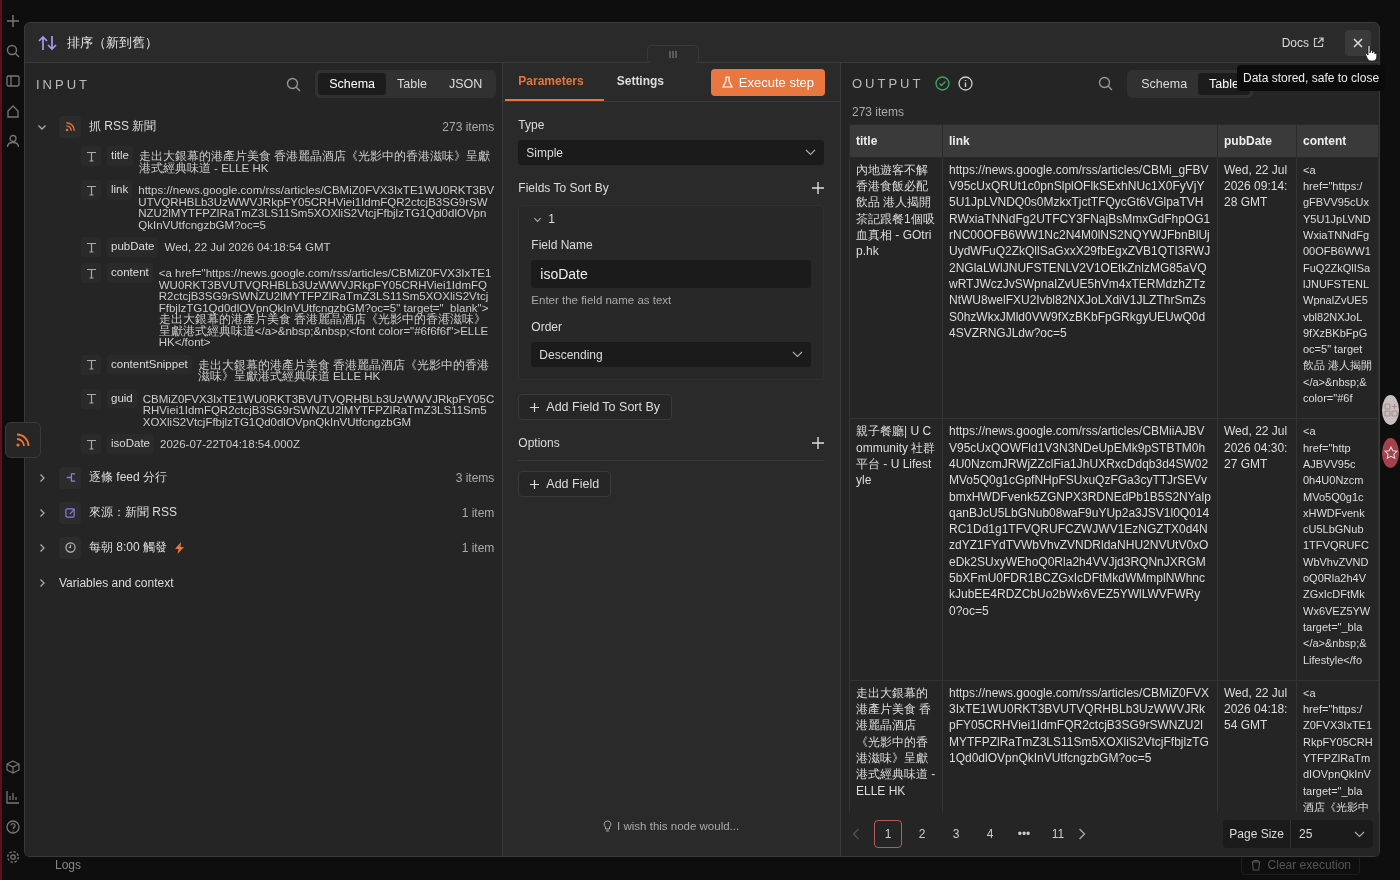 Image resolution: width=1400 pixels, height=880 pixels. I want to click on star-icon, so click(1390, 453).